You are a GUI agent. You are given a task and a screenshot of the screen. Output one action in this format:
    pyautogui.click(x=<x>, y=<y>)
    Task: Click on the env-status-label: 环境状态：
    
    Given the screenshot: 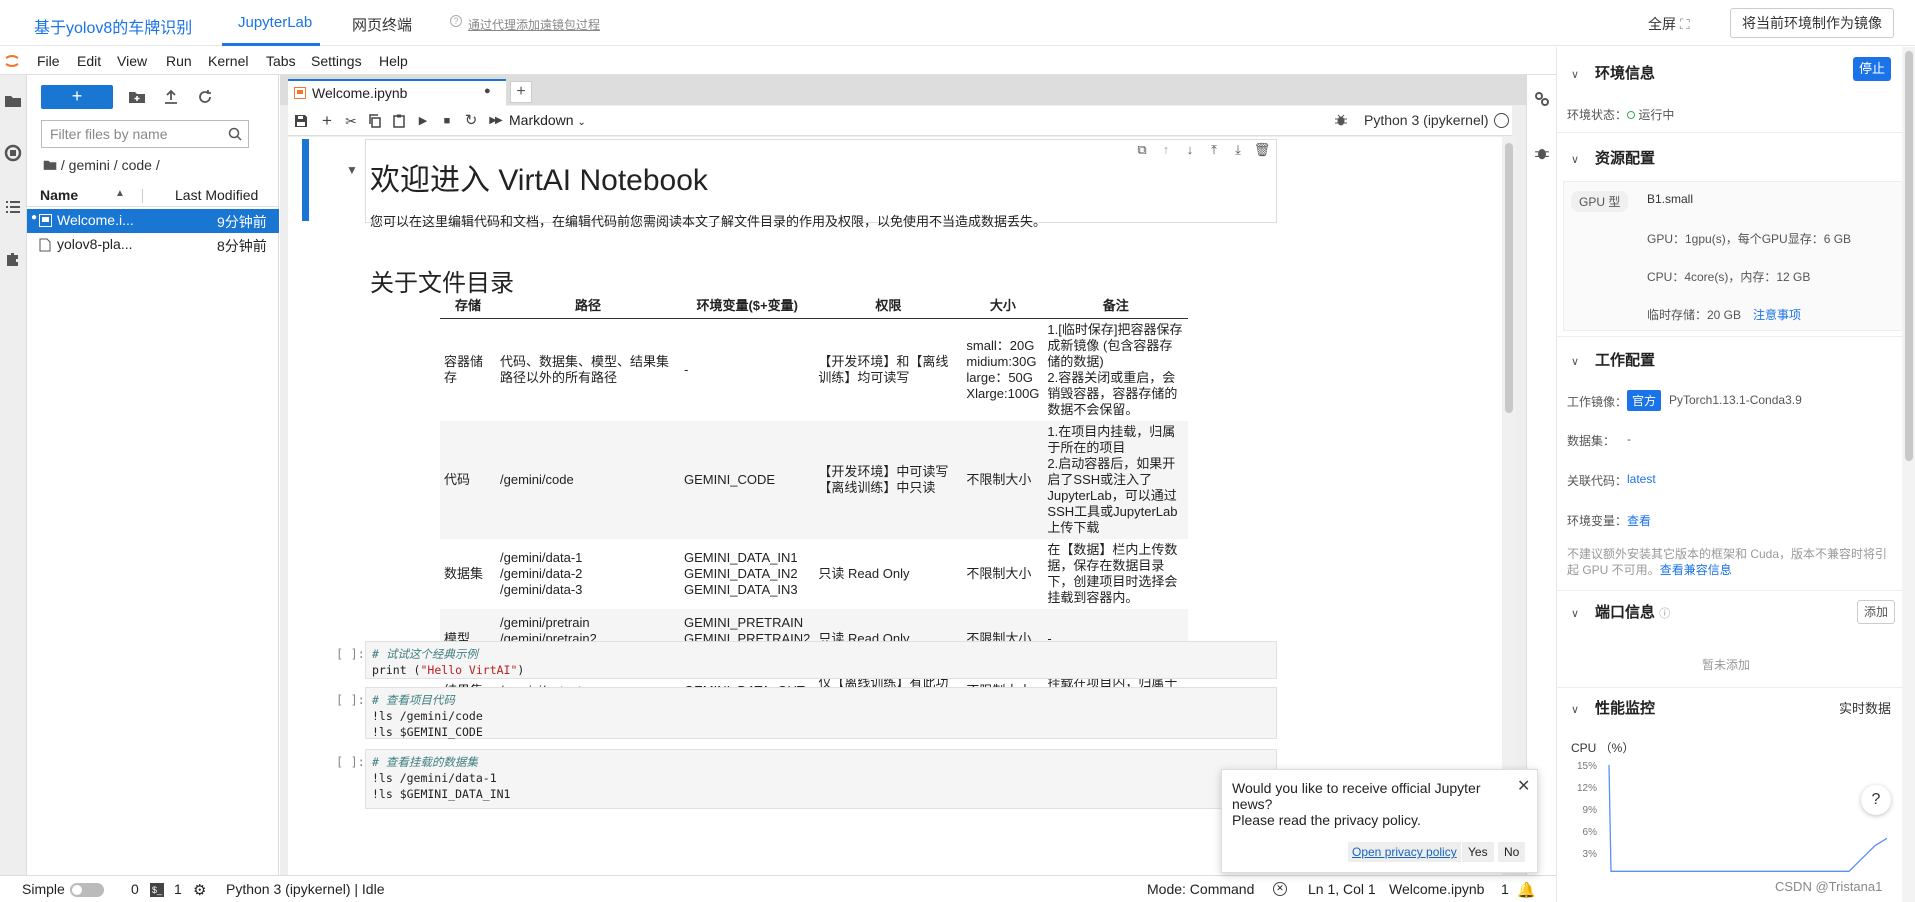 What is the action you would take?
    pyautogui.click(x=1597, y=115)
    